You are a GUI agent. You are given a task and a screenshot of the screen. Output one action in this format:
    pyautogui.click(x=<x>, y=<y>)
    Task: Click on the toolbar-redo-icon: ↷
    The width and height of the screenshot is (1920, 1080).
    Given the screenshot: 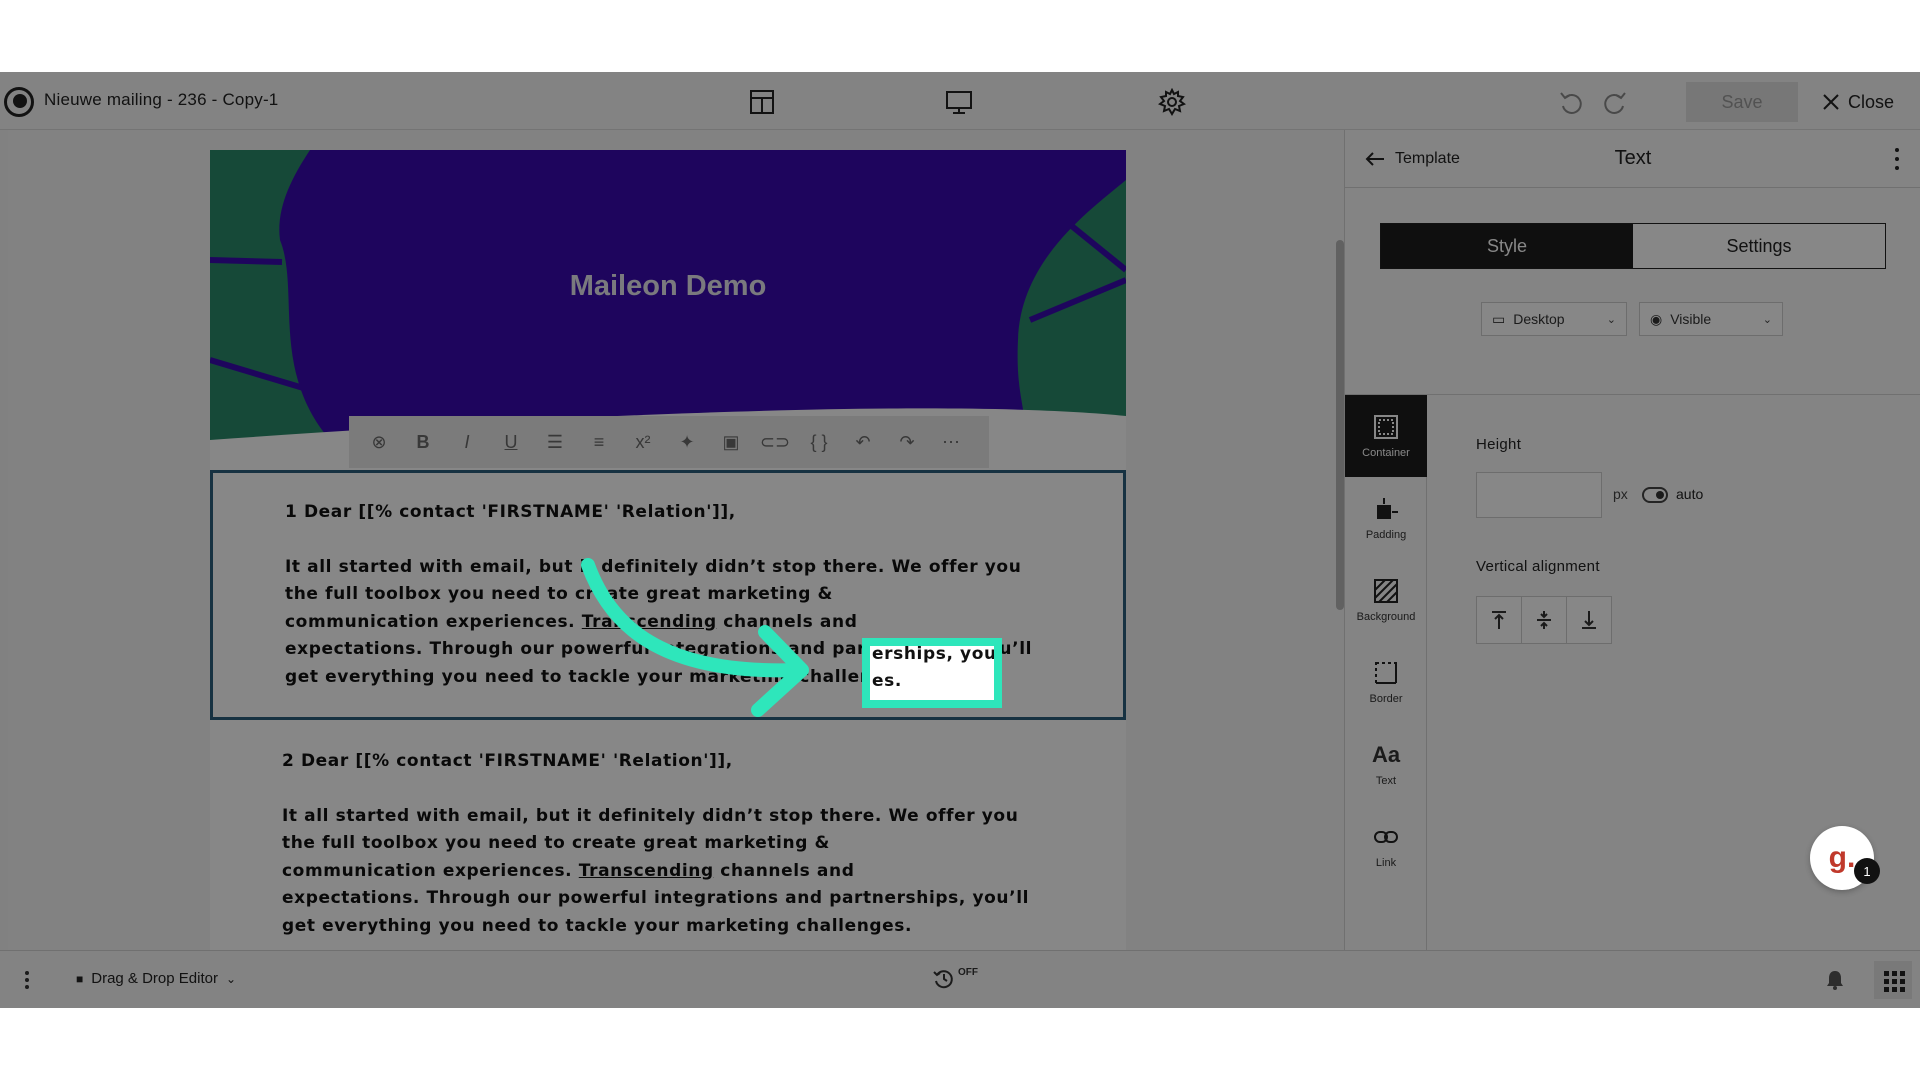 What is the action you would take?
    pyautogui.click(x=907, y=442)
    